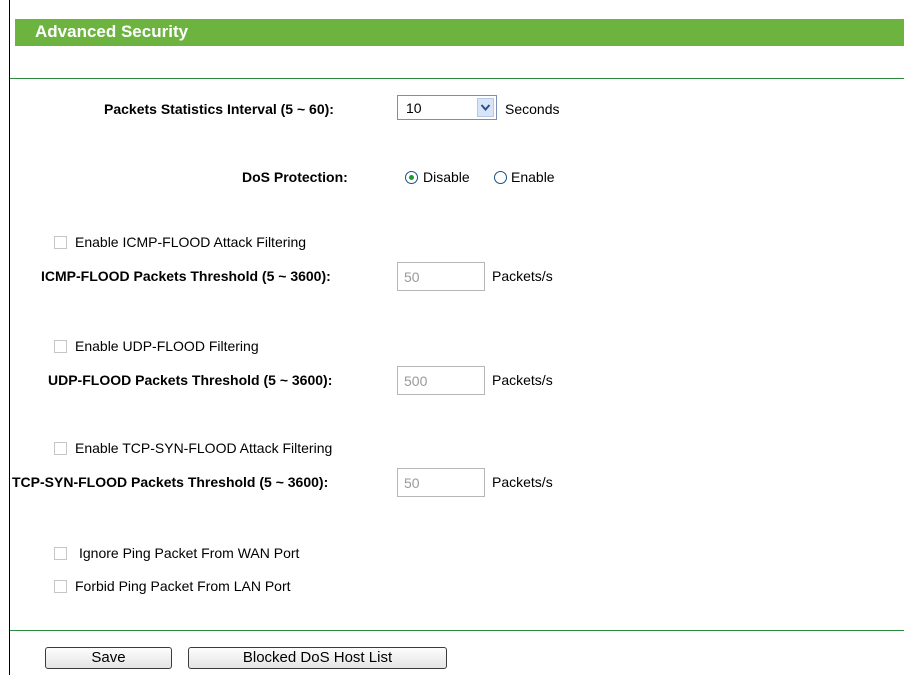 The image size is (904, 675). What do you see at coordinates (189, 553) in the screenshot?
I see `ignore-wan-ping-label: Ignore Ping Packet From WAN Port` at bounding box center [189, 553].